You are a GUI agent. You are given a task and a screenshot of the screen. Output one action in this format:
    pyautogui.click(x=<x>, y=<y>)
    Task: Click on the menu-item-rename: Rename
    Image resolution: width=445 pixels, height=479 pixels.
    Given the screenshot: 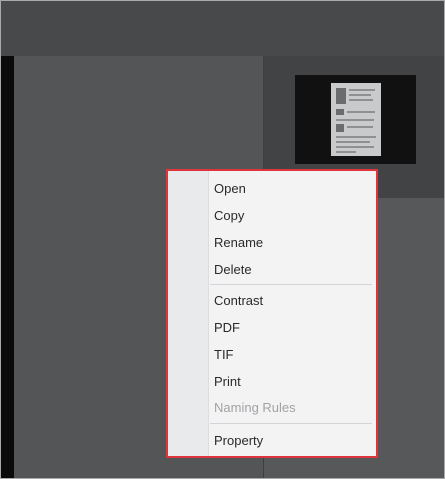 What is the action you would take?
    pyautogui.click(x=289, y=243)
    